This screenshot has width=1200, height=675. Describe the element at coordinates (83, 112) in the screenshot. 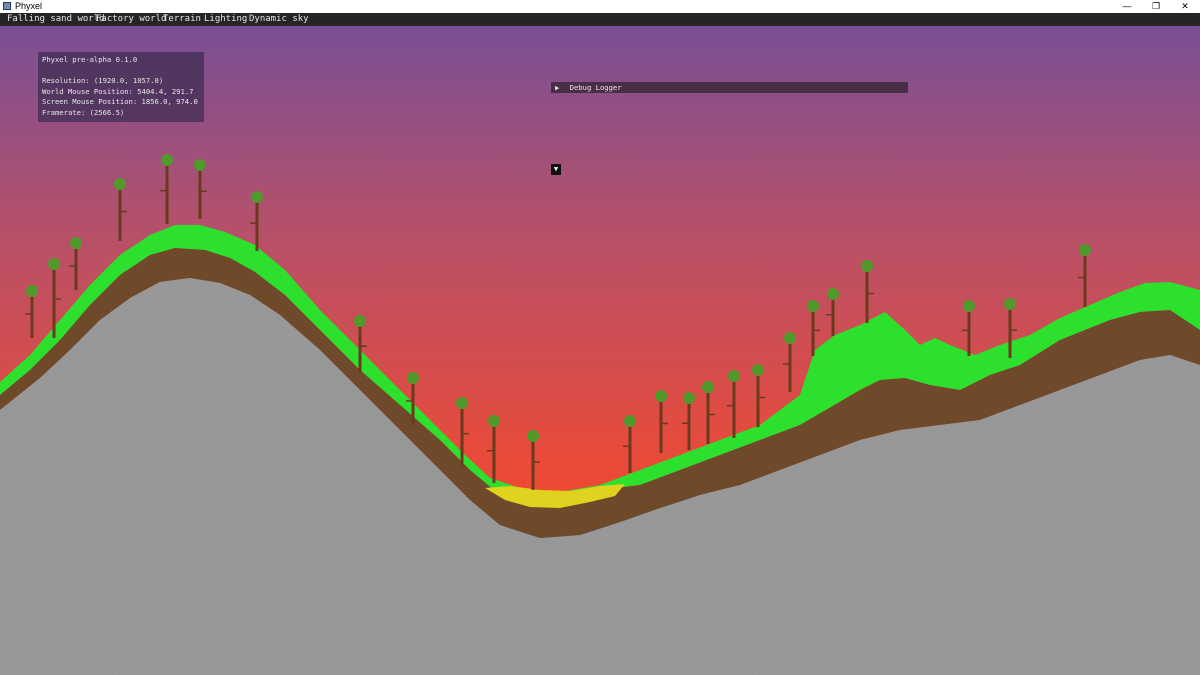

I see `framerate-text: Framerate: (2566.5)` at that location.